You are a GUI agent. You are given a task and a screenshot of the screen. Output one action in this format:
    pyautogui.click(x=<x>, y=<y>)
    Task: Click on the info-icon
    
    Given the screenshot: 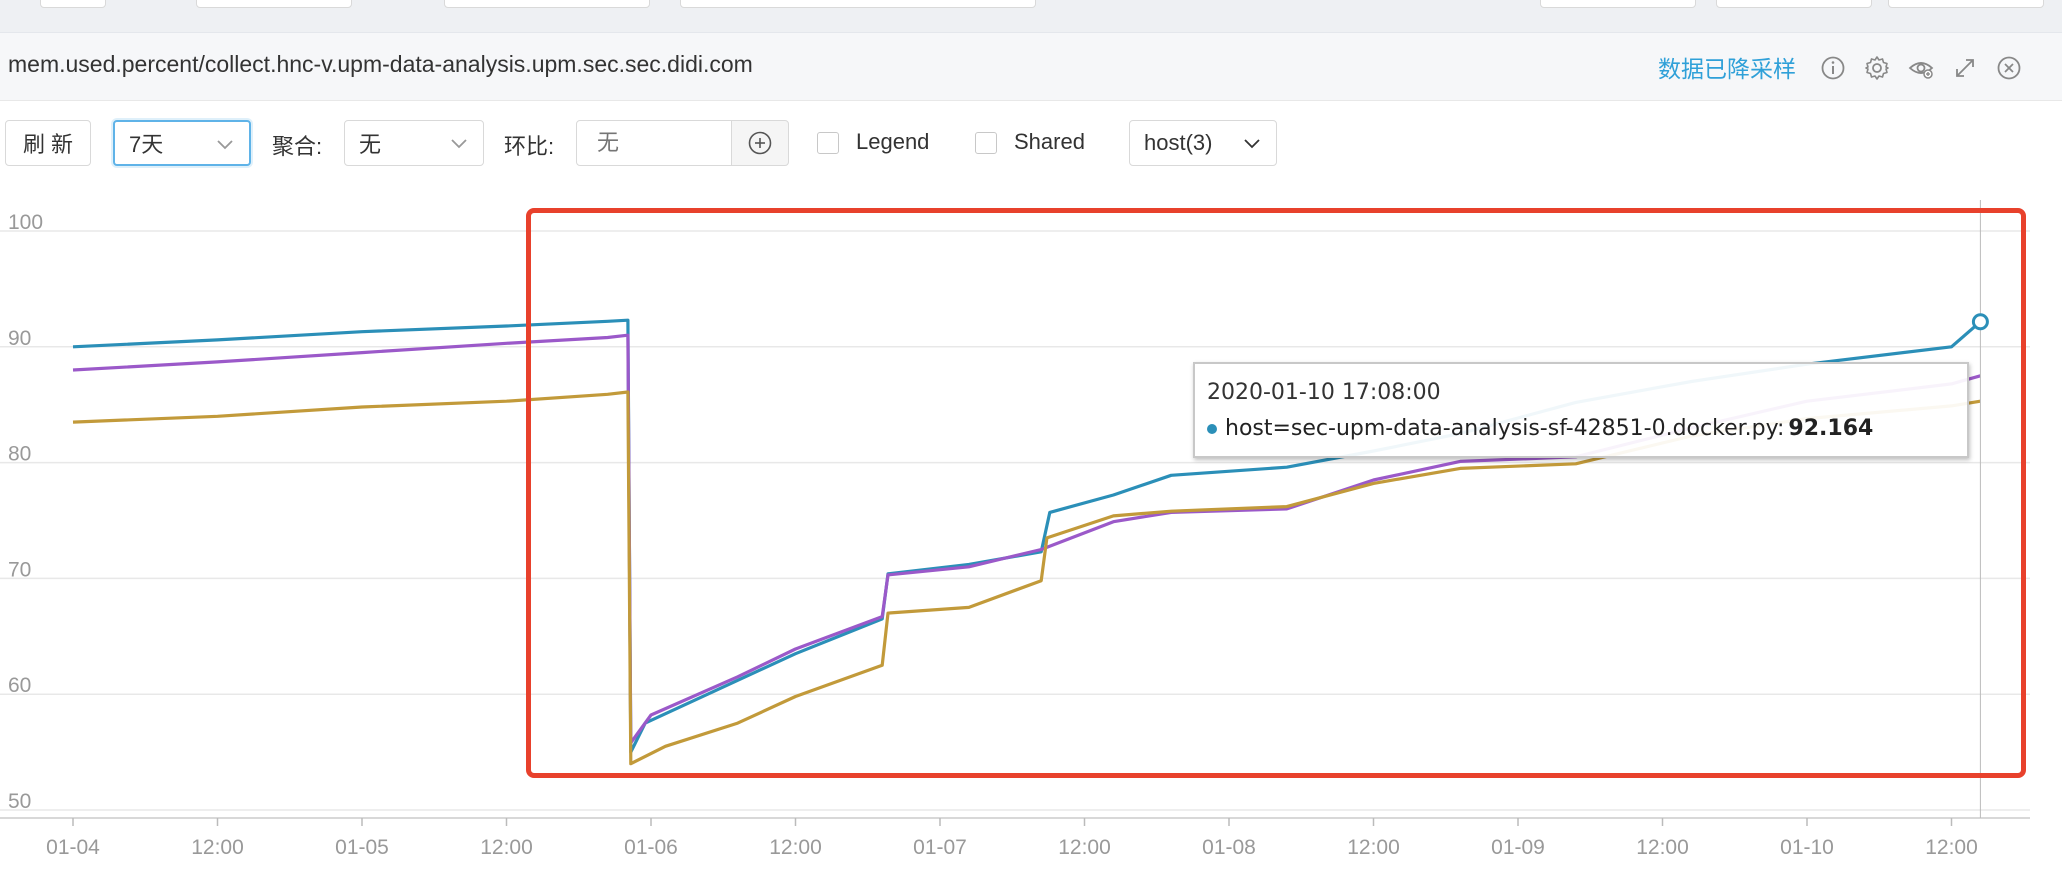 What is the action you would take?
    pyautogui.click(x=1833, y=68)
    